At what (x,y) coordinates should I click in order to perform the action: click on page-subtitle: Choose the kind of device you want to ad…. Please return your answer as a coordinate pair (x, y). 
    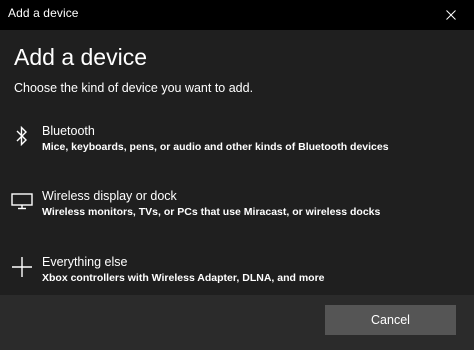
    Looking at the image, I should click on (134, 88).